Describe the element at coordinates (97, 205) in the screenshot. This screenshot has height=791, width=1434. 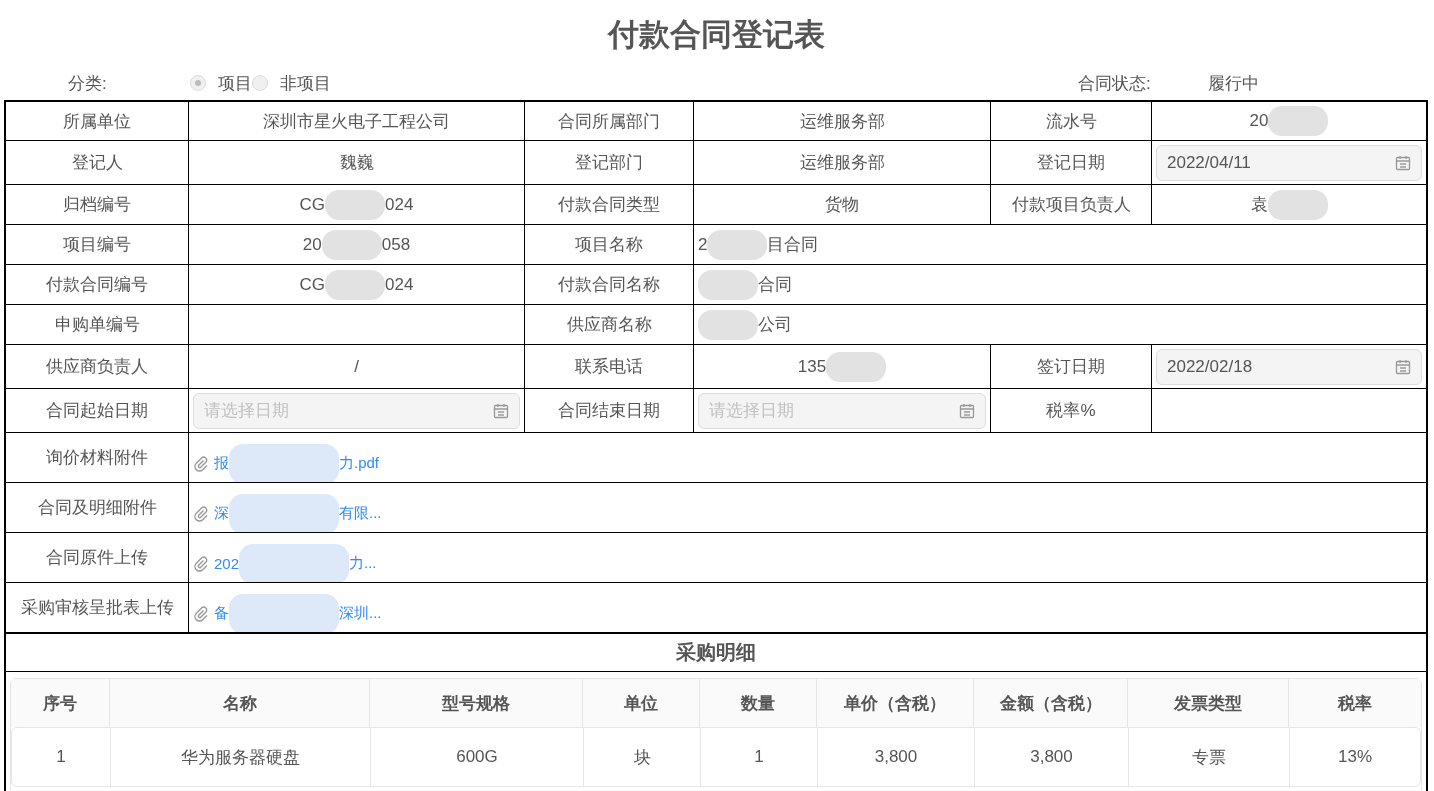
I see `field-label: 归档编号` at that location.